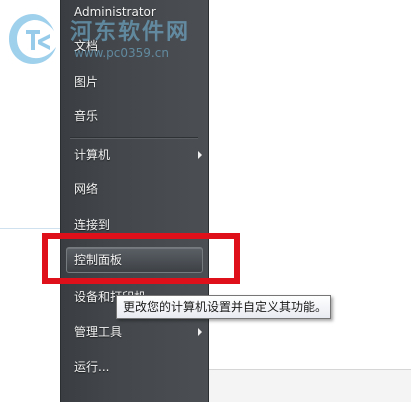 This screenshot has width=411, height=402. What do you see at coordinates (223, 307) in the screenshot?
I see `tooltip: 更改您的计算机设置并自定义其功能。` at bounding box center [223, 307].